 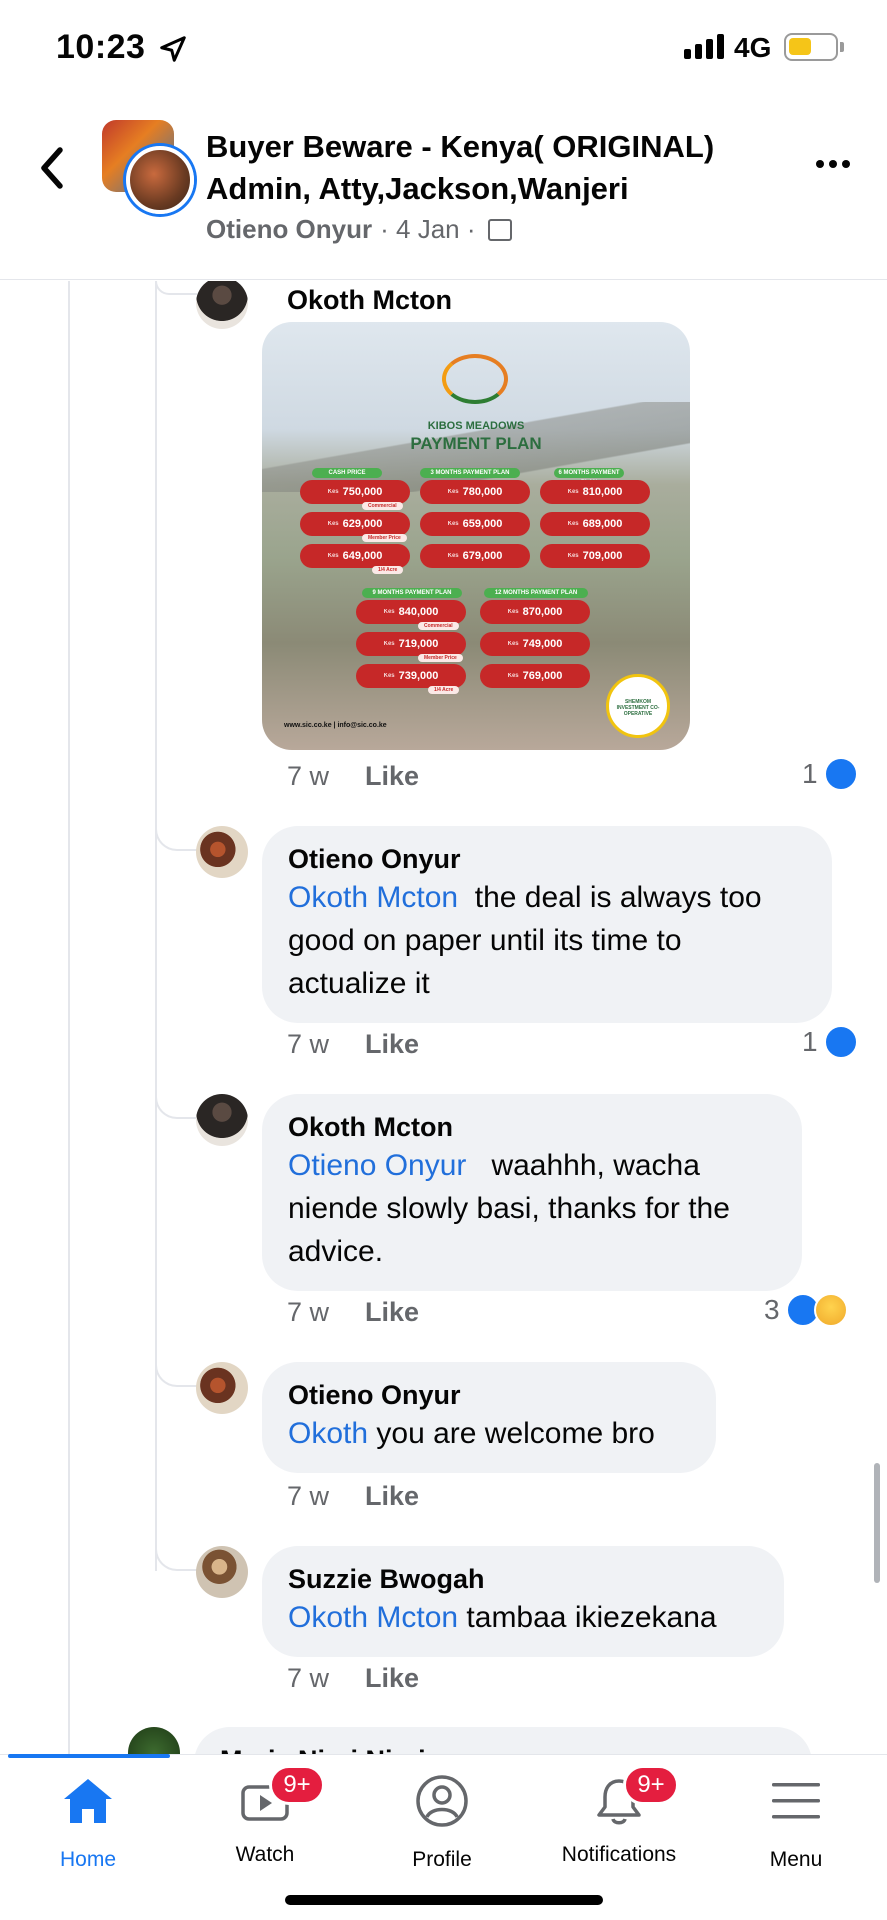 I want to click on kibos-meadows-logo, so click(x=475, y=379).